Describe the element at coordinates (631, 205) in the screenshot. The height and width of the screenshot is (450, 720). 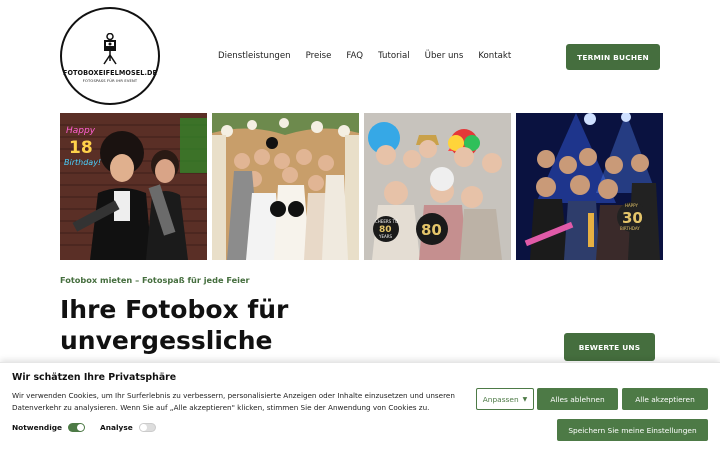
I see `sign-happy: HAPPY` at that location.